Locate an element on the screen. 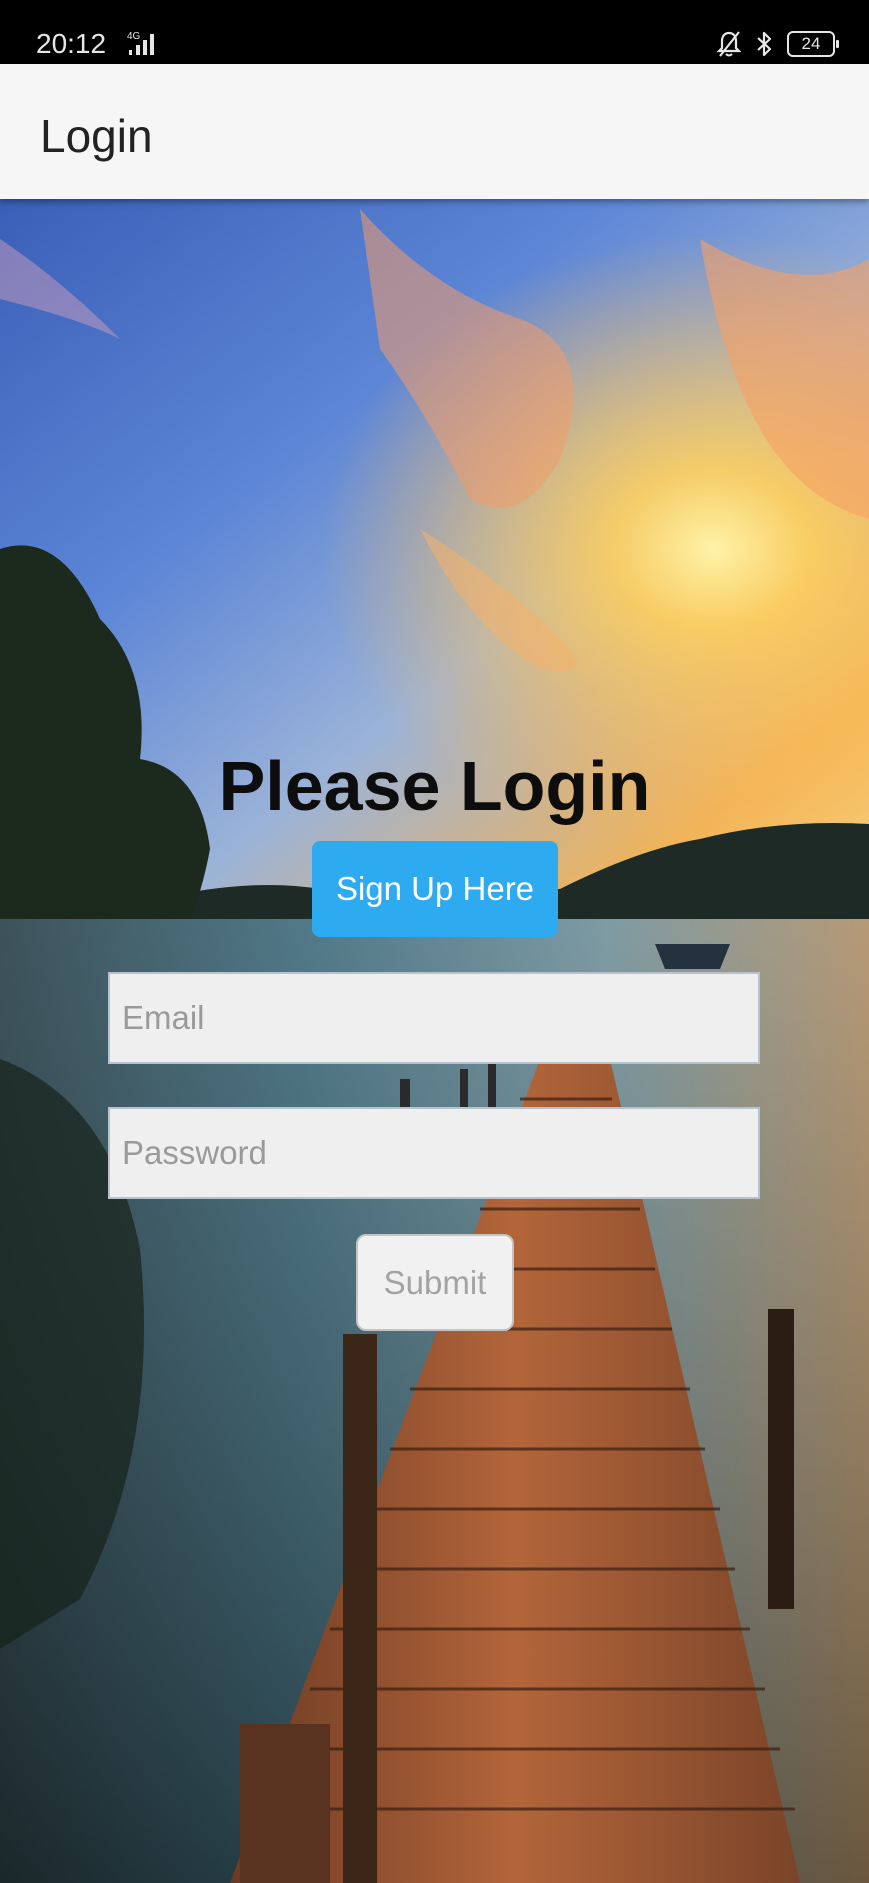  bluetooth-icon is located at coordinates (764, 44).